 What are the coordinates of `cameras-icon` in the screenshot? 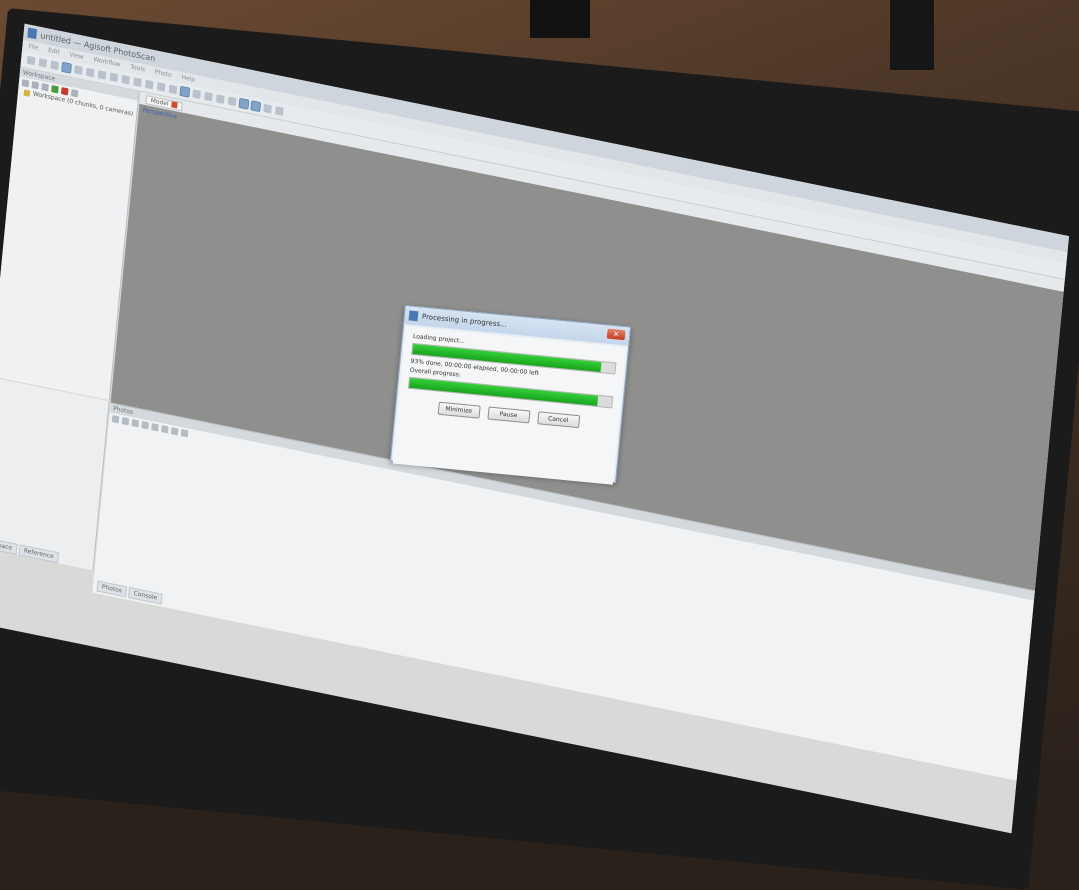 It's located at (244, 103).